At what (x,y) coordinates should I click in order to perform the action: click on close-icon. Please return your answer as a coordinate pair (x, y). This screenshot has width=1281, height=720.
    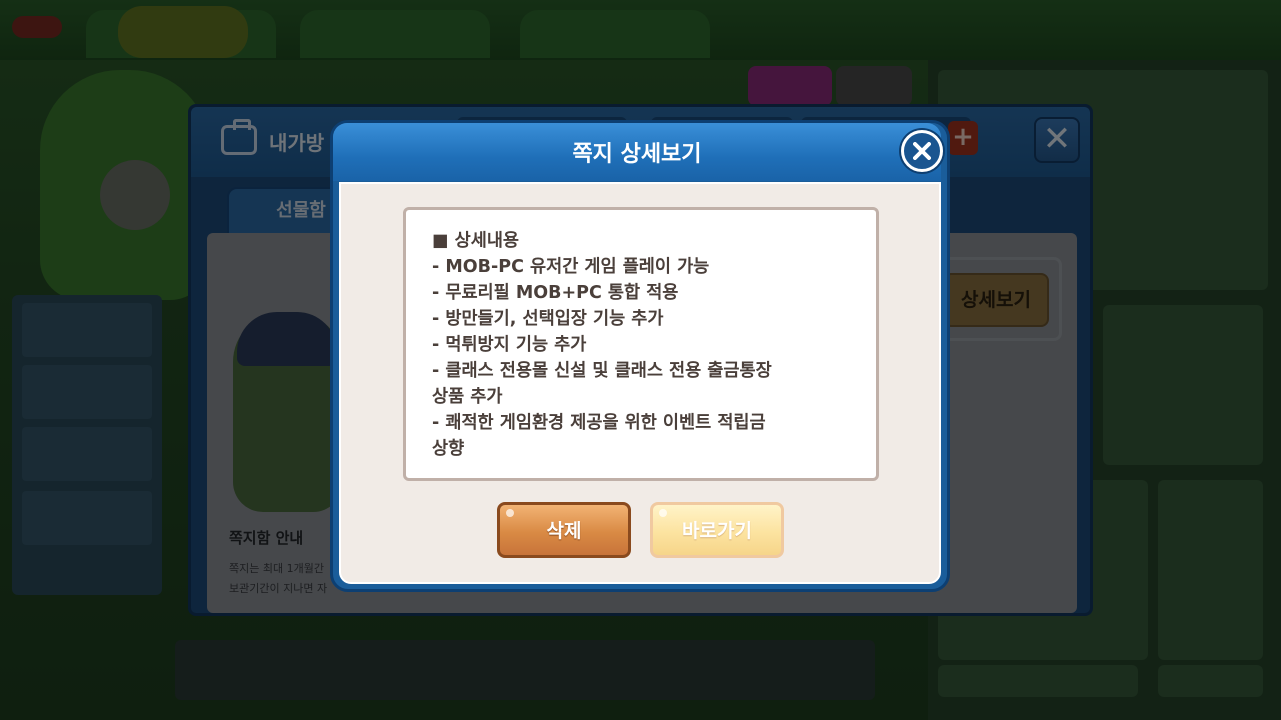
    Looking at the image, I should click on (922, 151).